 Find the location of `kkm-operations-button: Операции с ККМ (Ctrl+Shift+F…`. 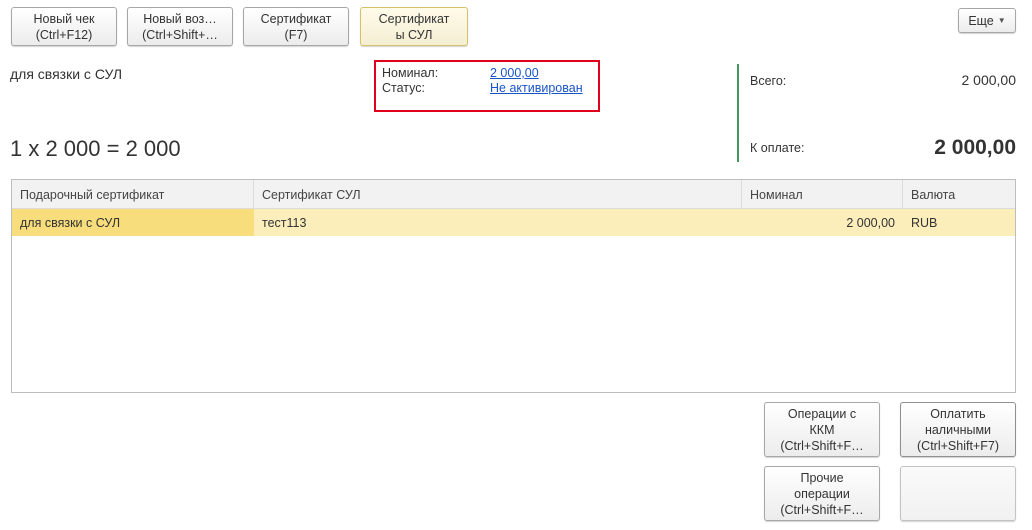

kkm-operations-button: Операции с ККМ (Ctrl+Shift+F… is located at coordinates (822, 429).